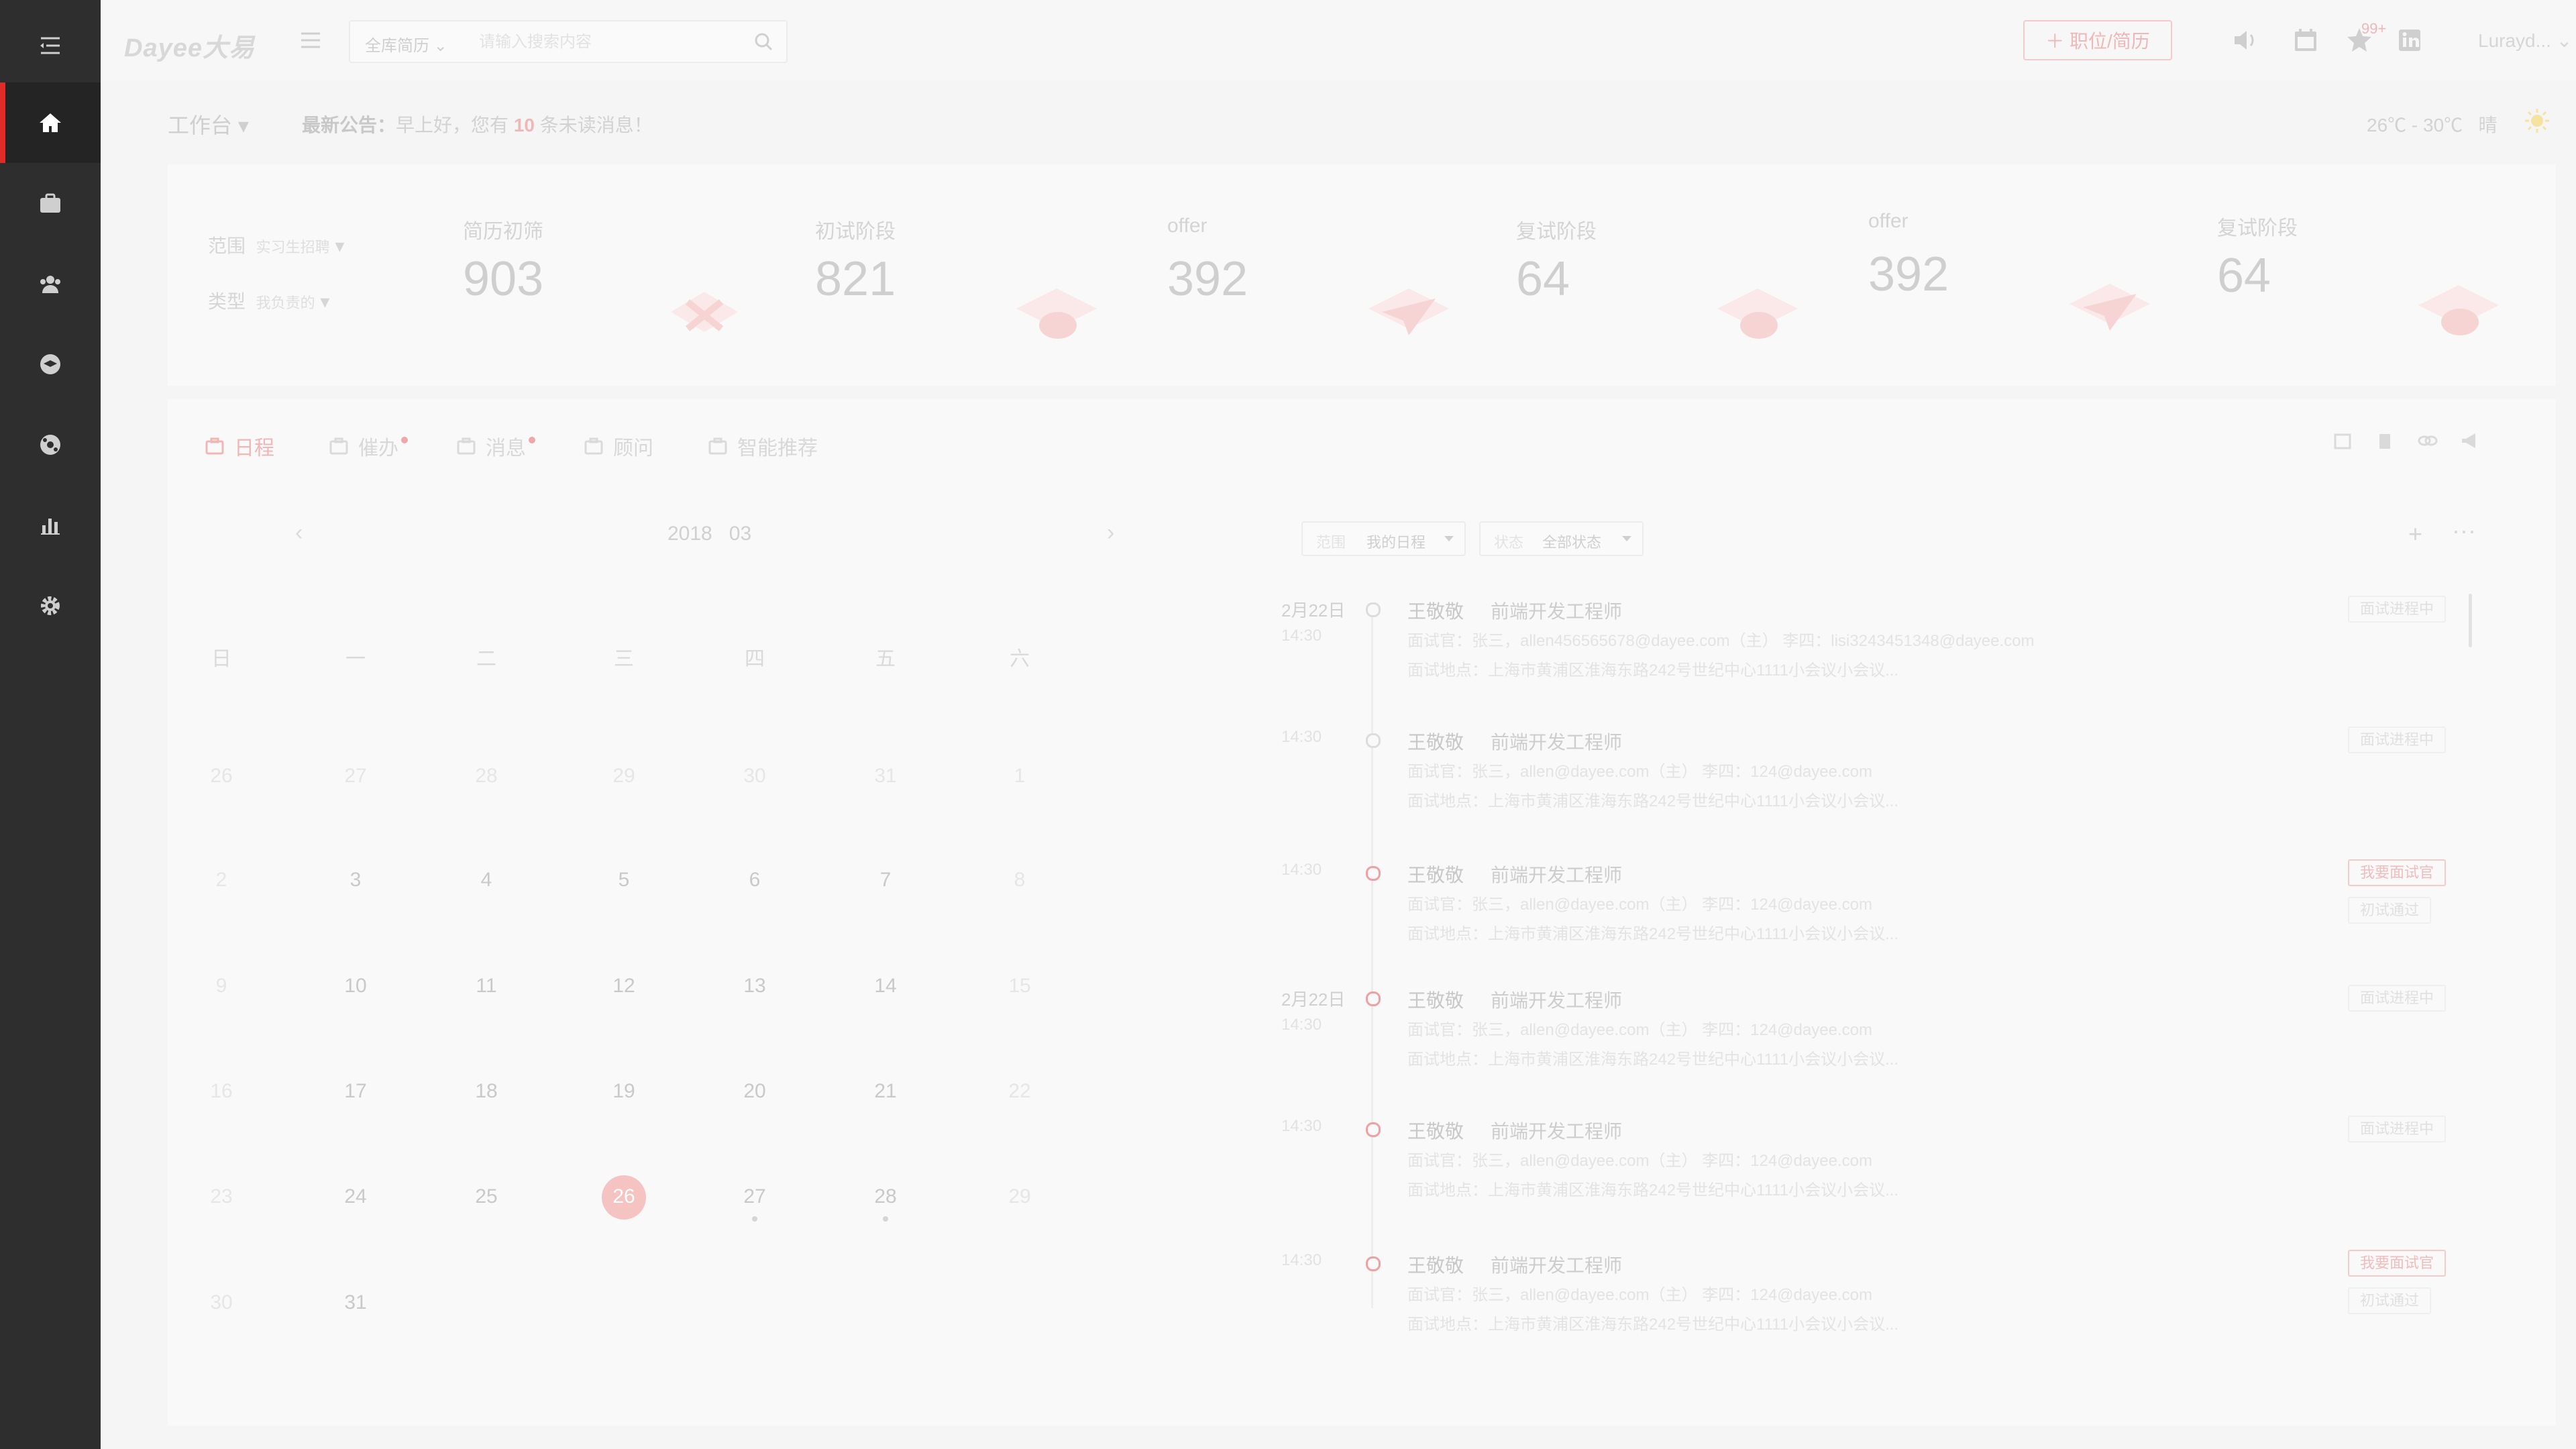 Image resolution: width=2576 pixels, height=1449 pixels. What do you see at coordinates (486, 986) in the screenshot?
I see `calendar-day: 11` at bounding box center [486, 986].